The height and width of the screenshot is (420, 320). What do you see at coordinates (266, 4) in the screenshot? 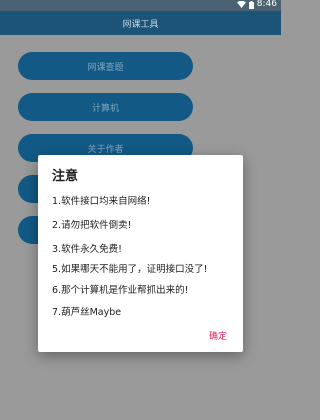
I see `status-time: 8:46` at bounding box center [266, 4].